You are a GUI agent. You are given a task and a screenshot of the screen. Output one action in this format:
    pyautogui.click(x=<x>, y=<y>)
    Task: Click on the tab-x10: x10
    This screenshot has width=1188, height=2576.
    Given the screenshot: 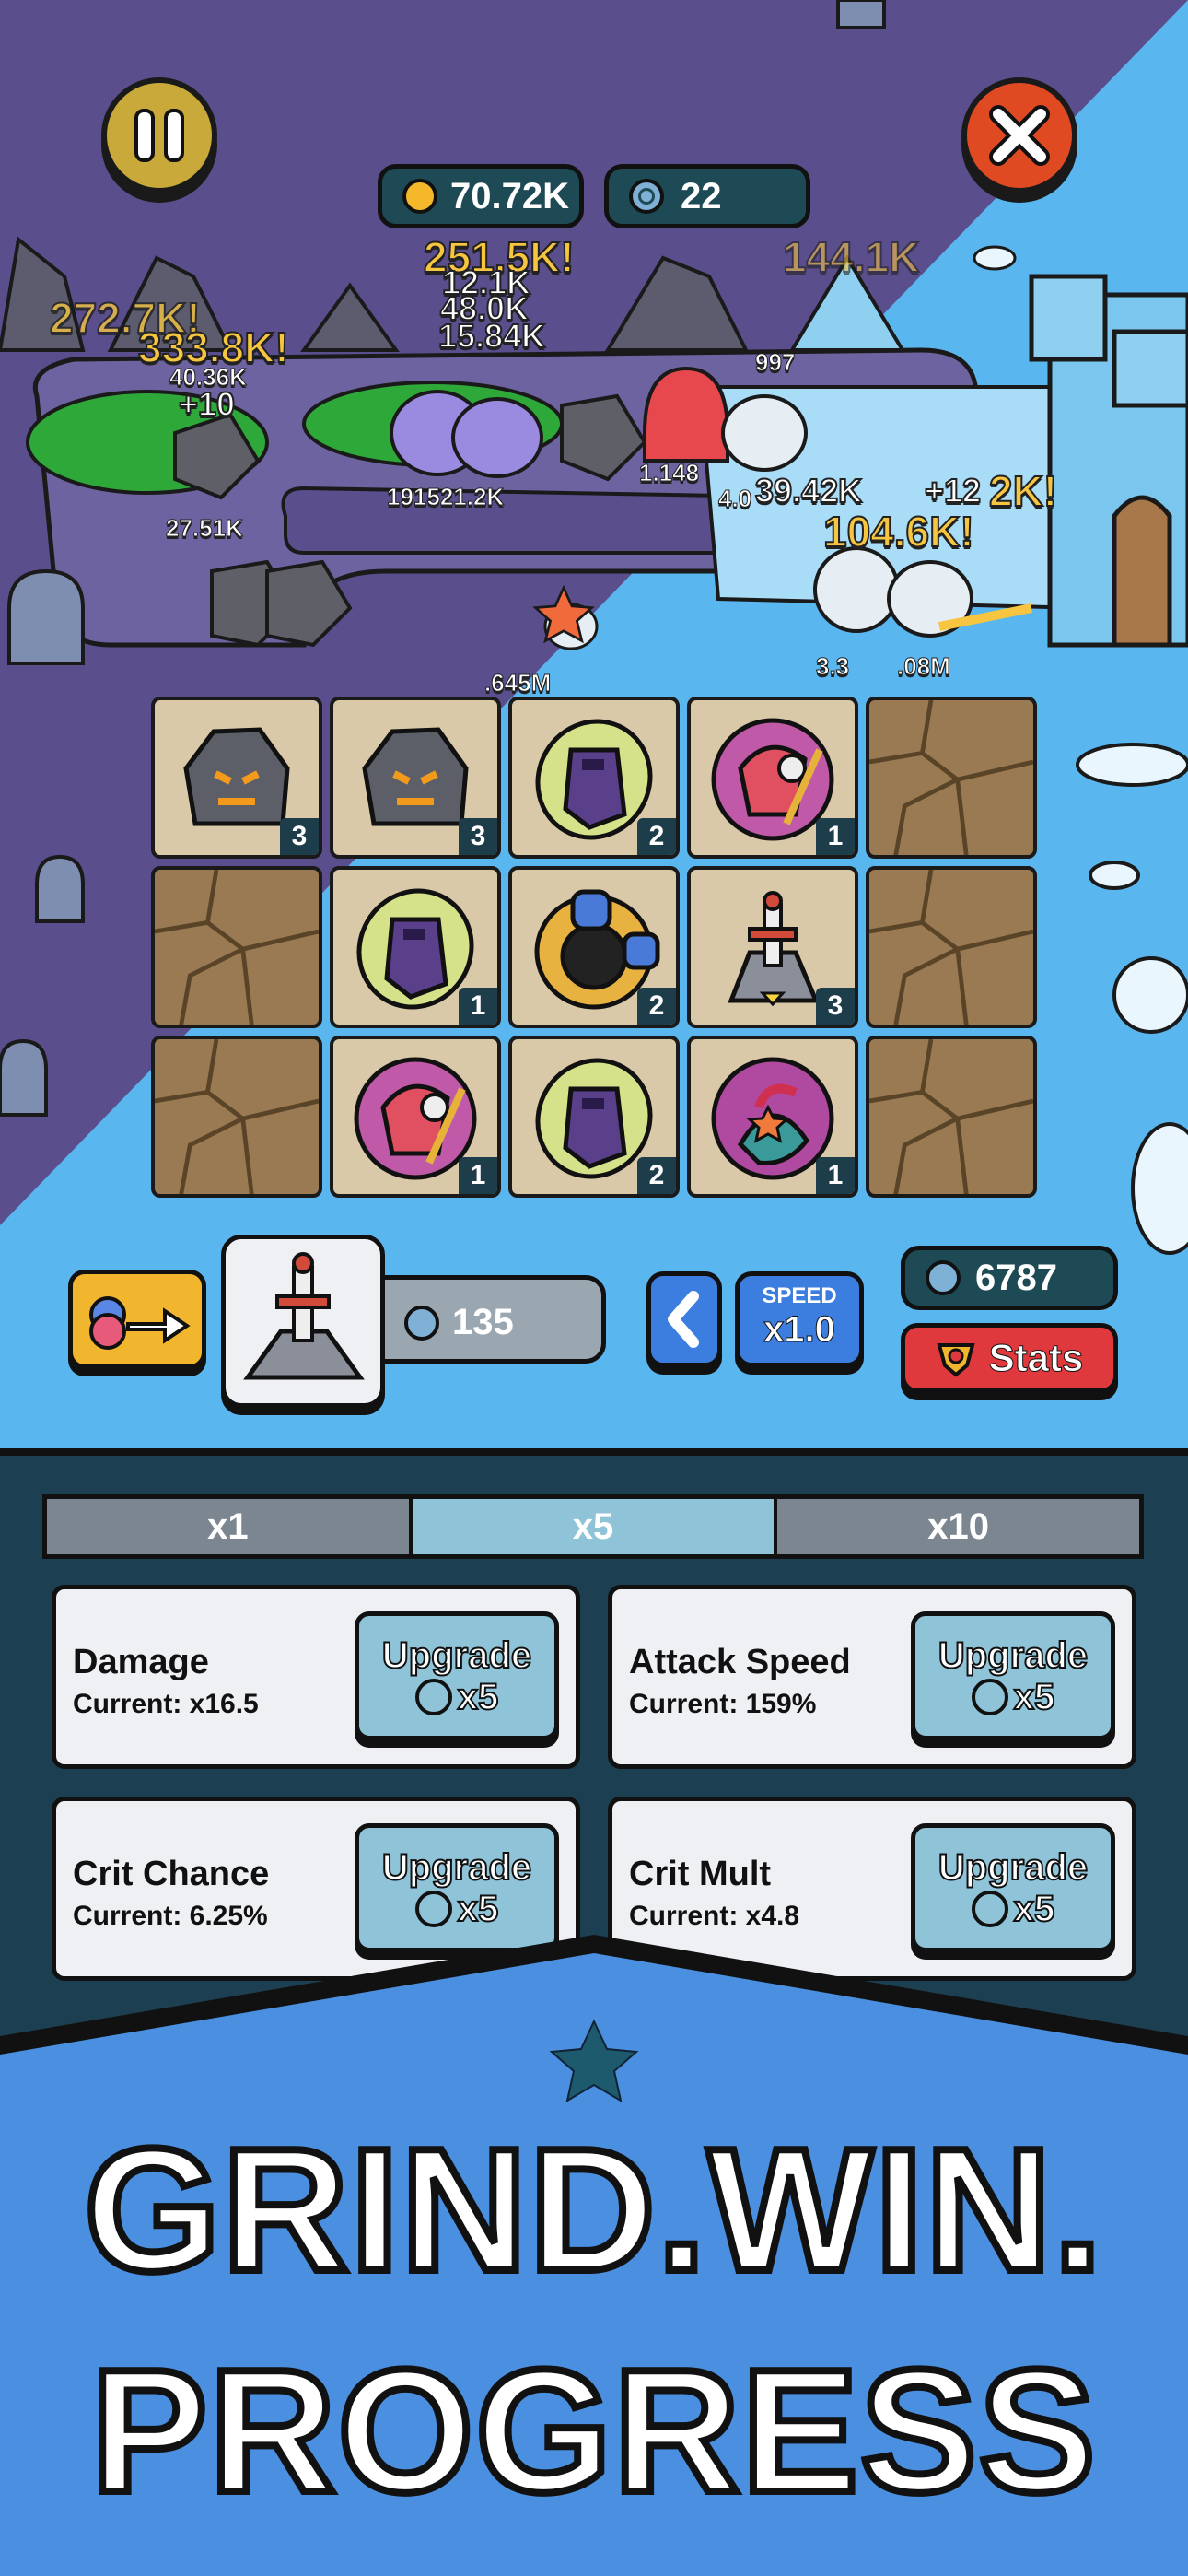 What is the action you would take?
    pyautogui.click(x=958, y=1526)
    